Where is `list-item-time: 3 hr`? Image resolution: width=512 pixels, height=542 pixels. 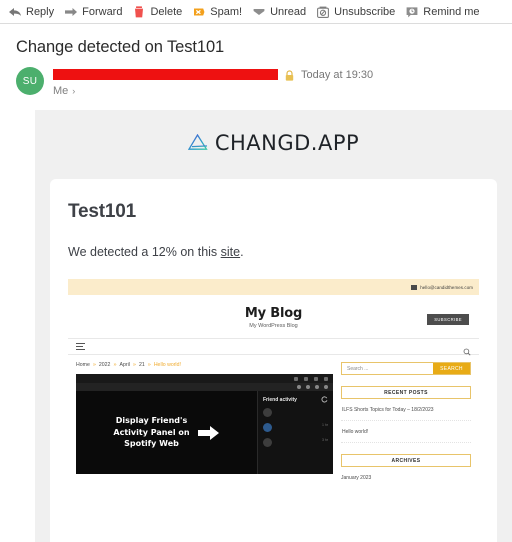
list-item-time: 3 hr is located at coordinates (324, 440).